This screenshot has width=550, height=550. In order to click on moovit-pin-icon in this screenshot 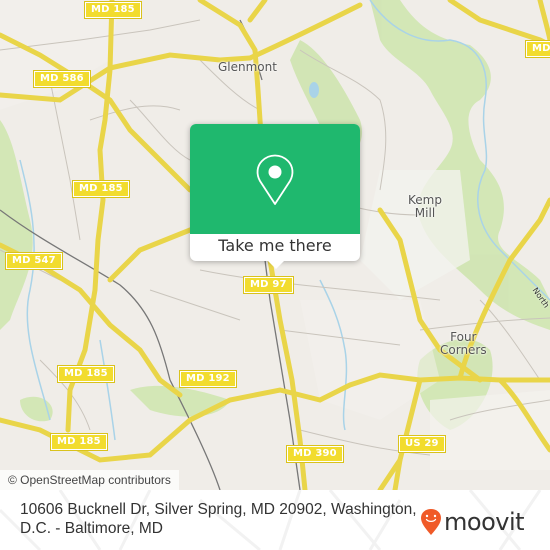, I will do `click(431, 522)`.